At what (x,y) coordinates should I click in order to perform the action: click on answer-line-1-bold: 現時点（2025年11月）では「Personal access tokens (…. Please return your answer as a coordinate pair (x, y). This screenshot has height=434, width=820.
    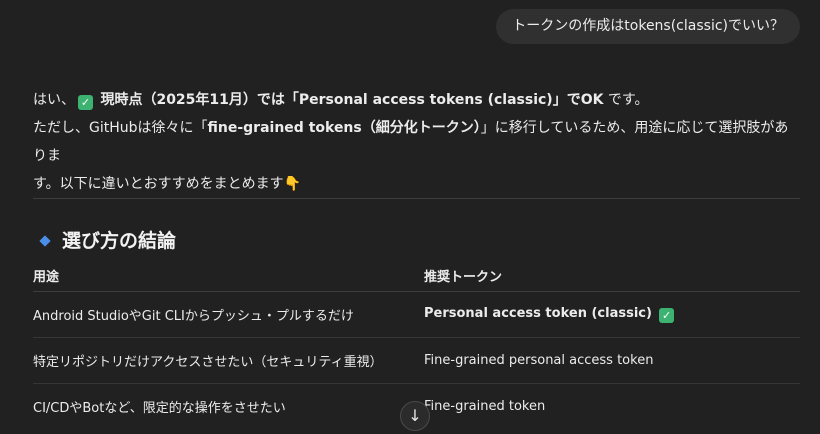
    Looking at the image, I should click on (352, 100).